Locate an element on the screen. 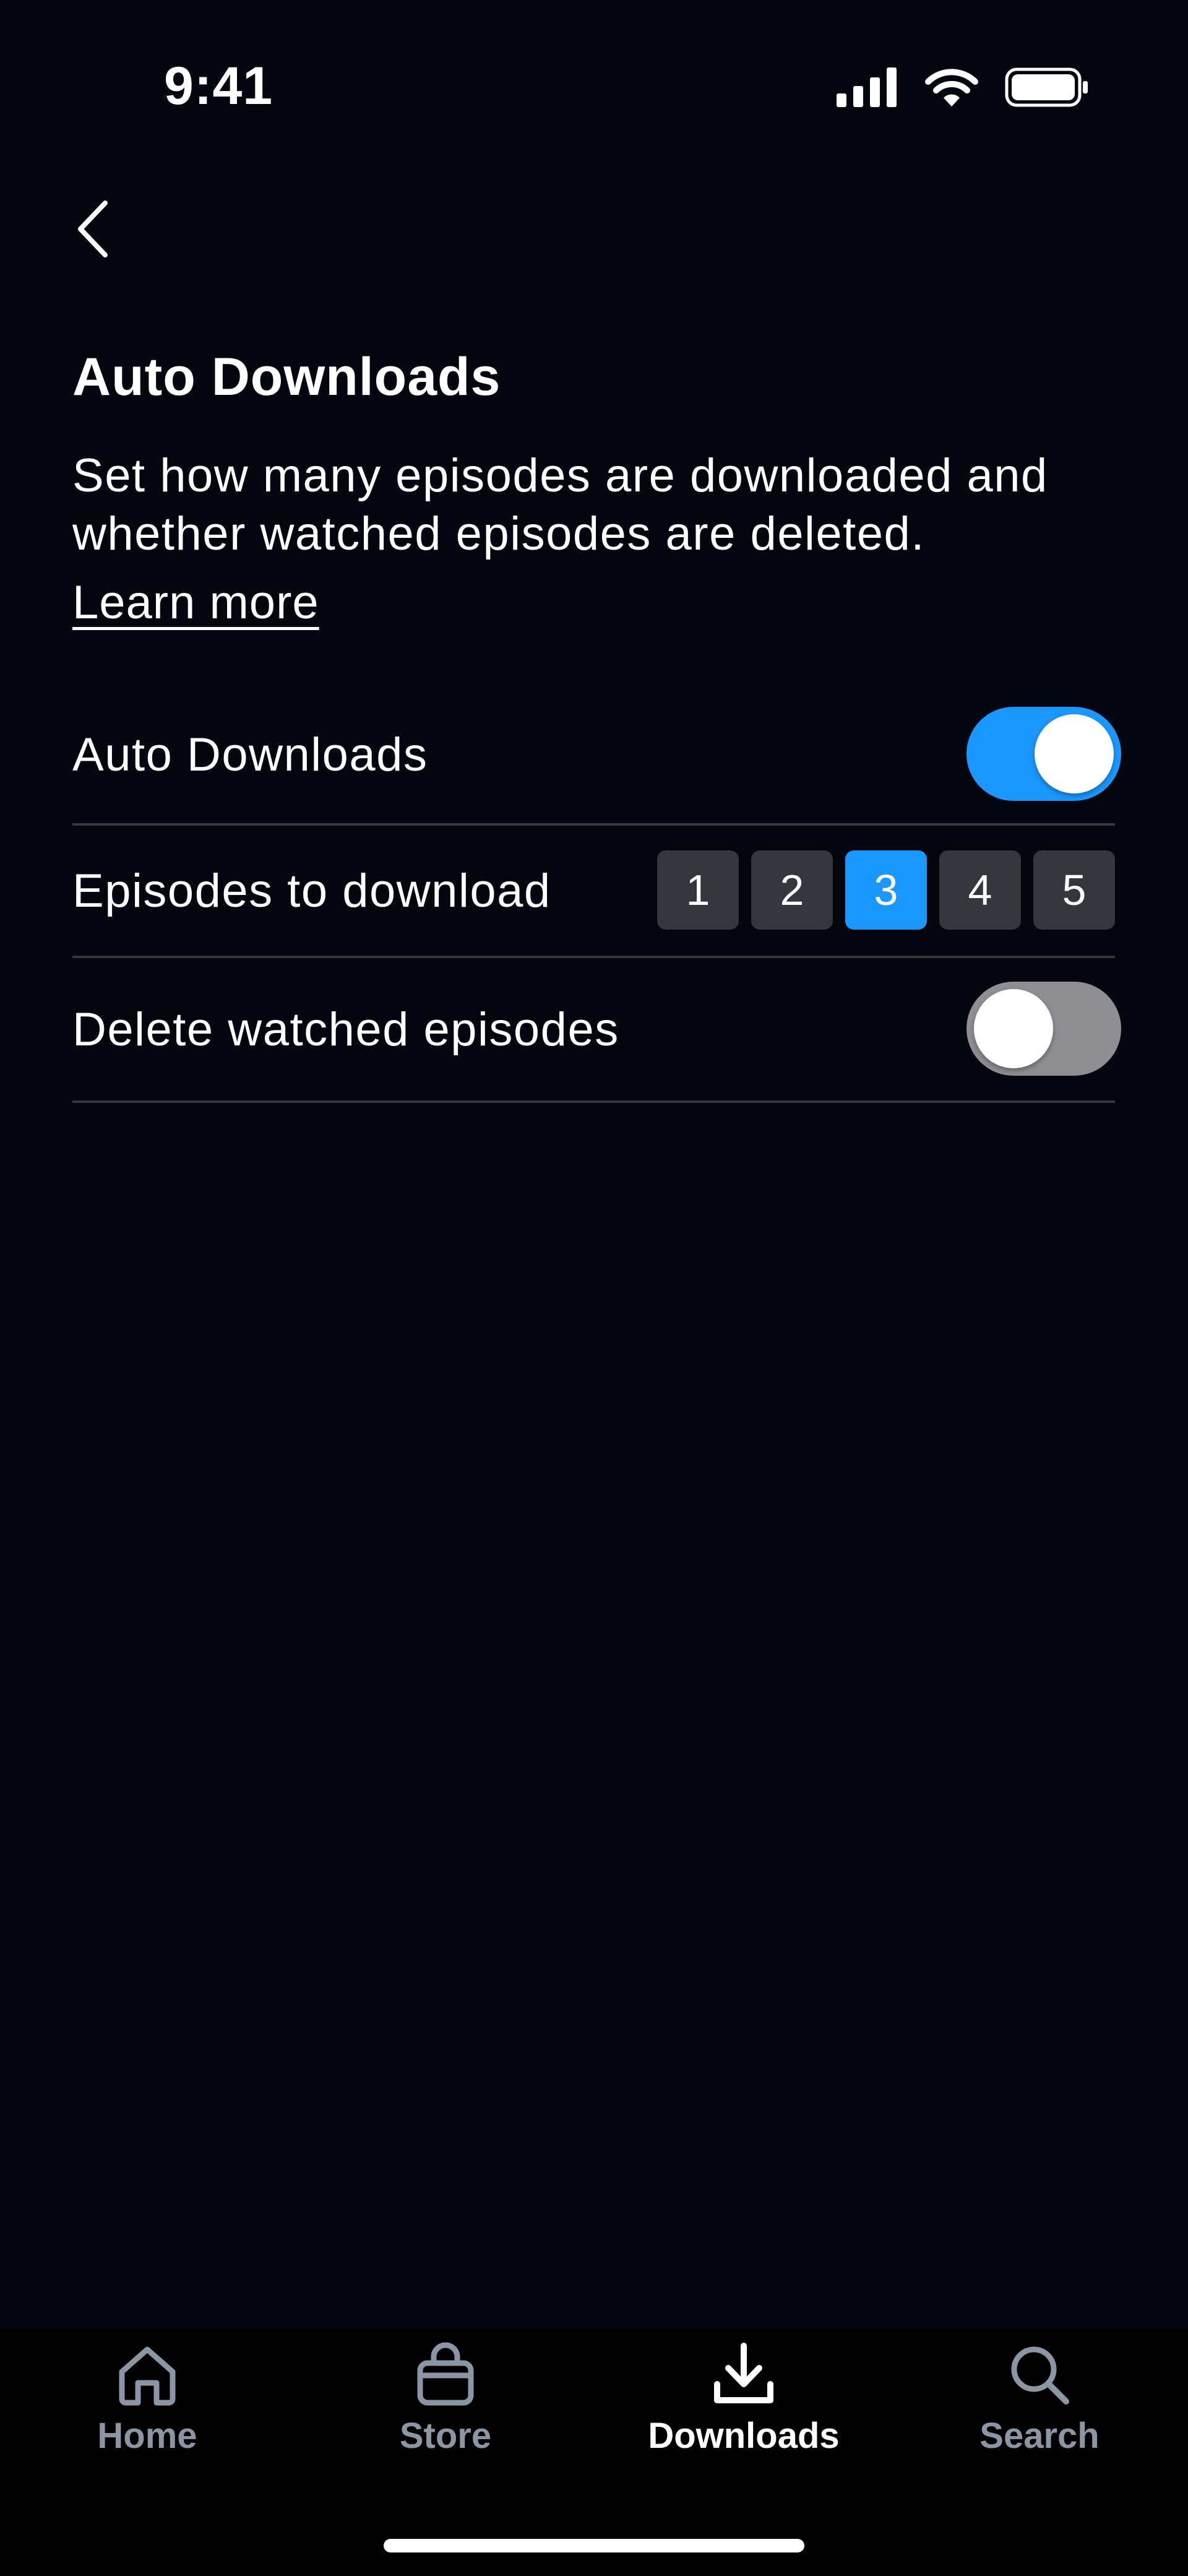  tab-label: Store is located at coordinates (445, 2436).